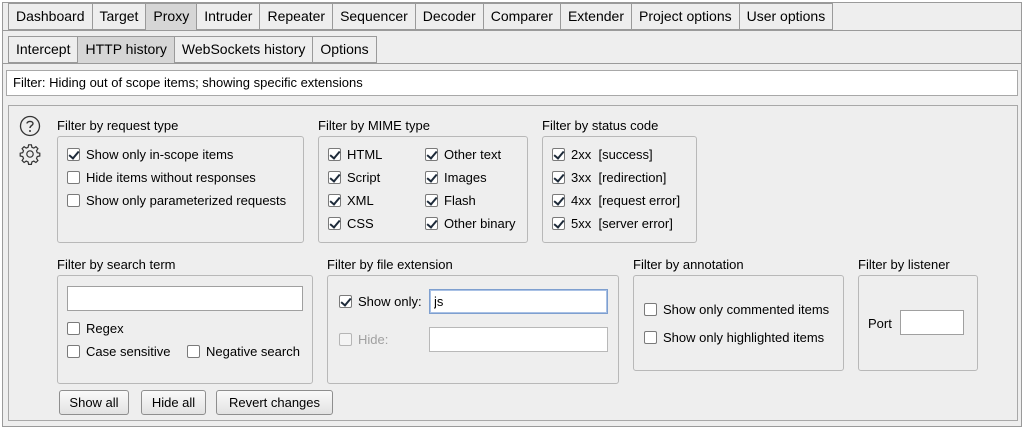 Image resolution: width=1024 pixels, height=429 pixels. Describe the element at coordinates (374, 125) in the screenshot. I see `mime-type-title: Filter by MIME type` at that location.